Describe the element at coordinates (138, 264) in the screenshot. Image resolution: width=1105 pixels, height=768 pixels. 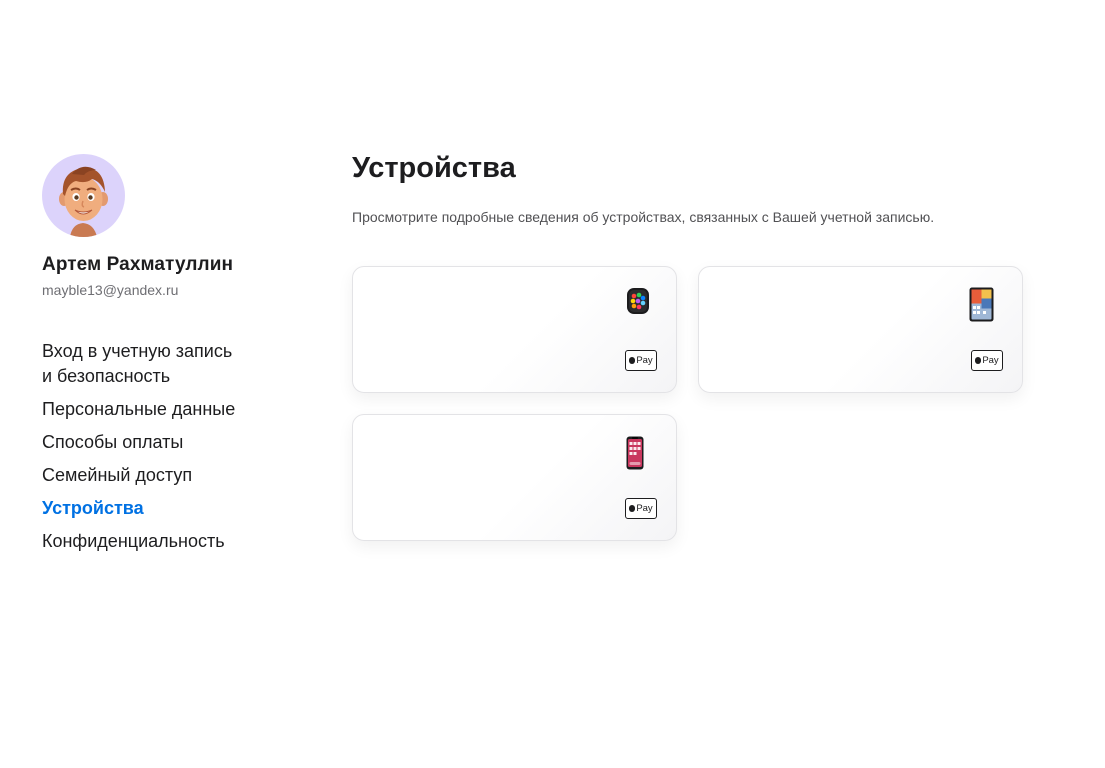
I see `user-name: Артем Рахматуллин` at that location.